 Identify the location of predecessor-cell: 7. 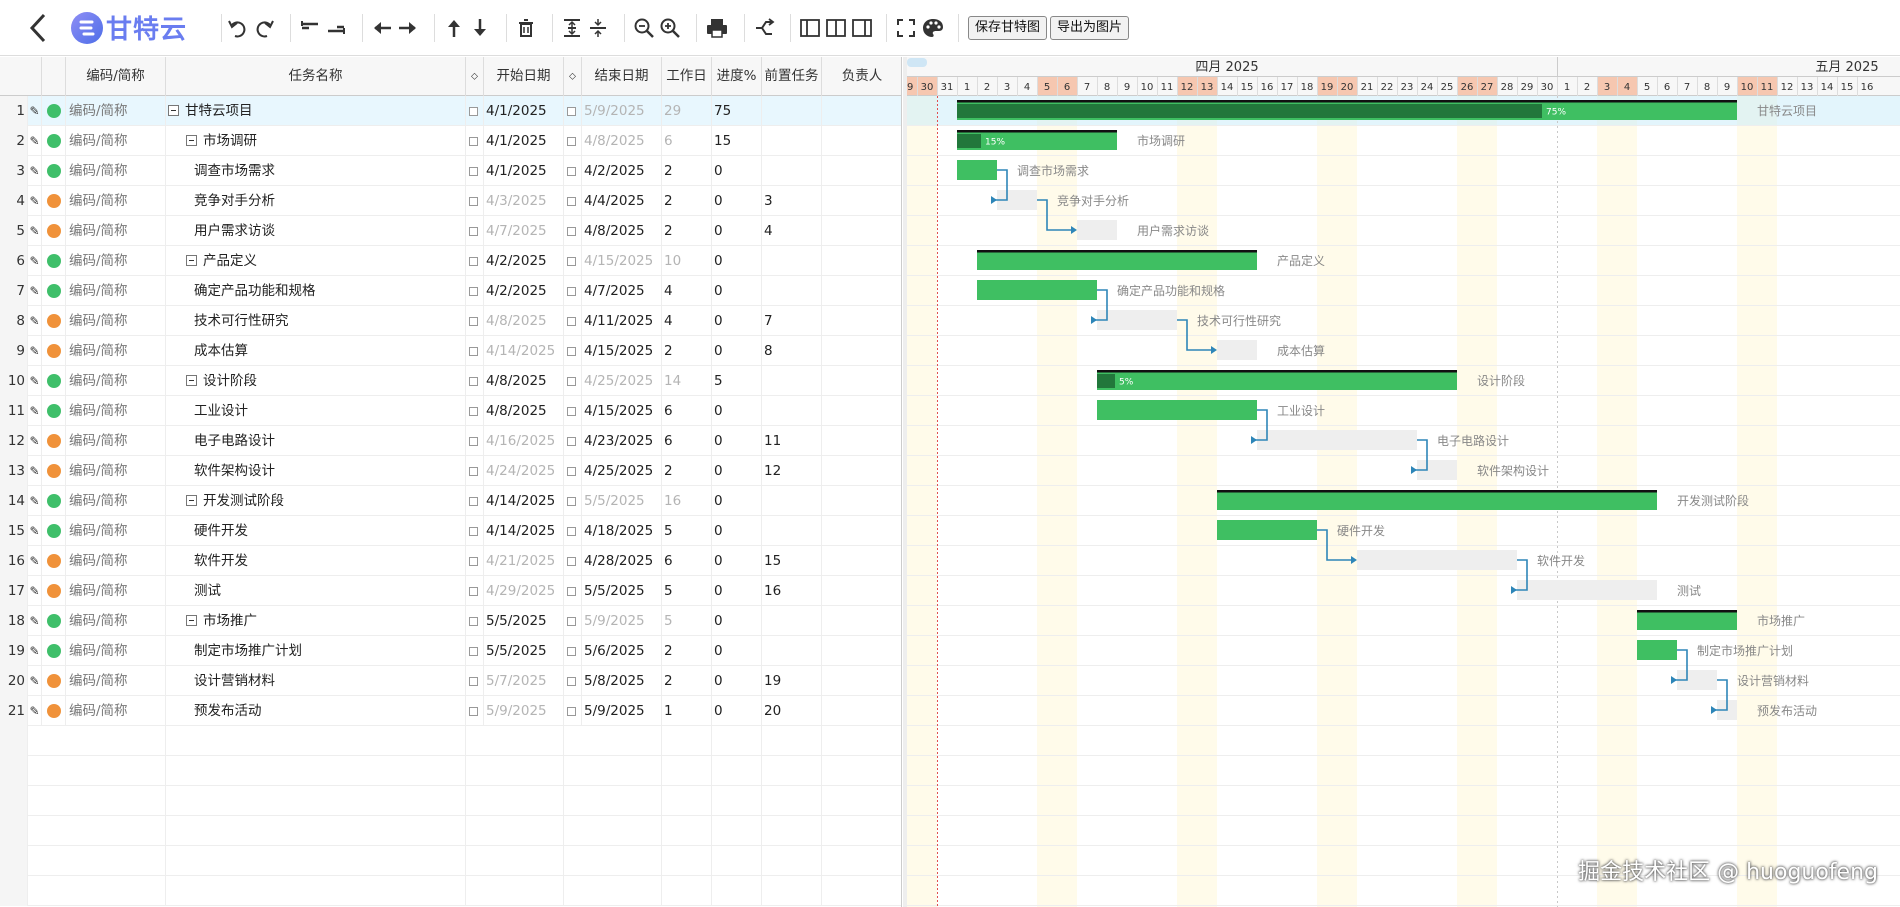
(792, 321).